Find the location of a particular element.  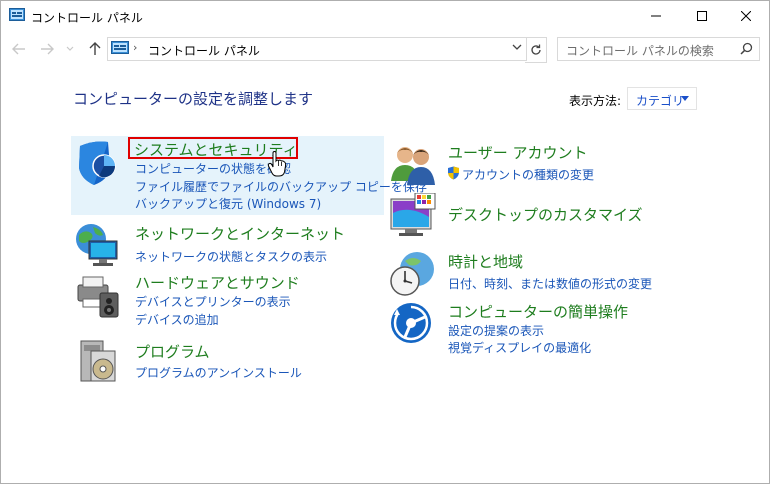

category-title-clock-region: 時計と地域 is located at coordinates (485, 261).